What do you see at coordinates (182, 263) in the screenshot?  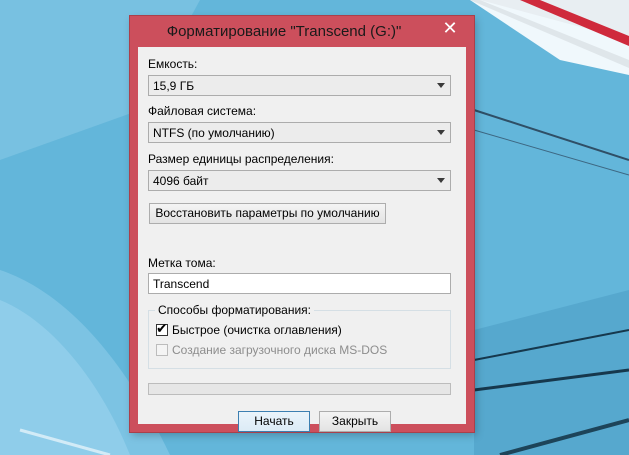 I see `volume-label-caption: Метка тома:` at bounding box center [182, 263].